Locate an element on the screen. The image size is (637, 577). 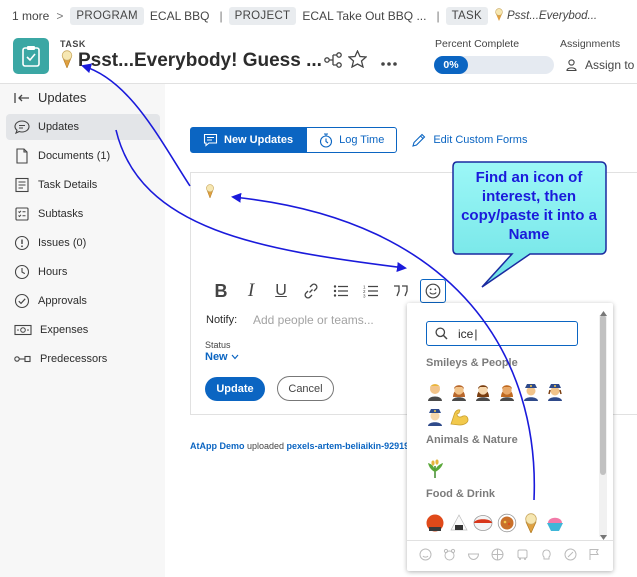
sidebar-item-task-details: Task Details is located at coordinates (83, 185).